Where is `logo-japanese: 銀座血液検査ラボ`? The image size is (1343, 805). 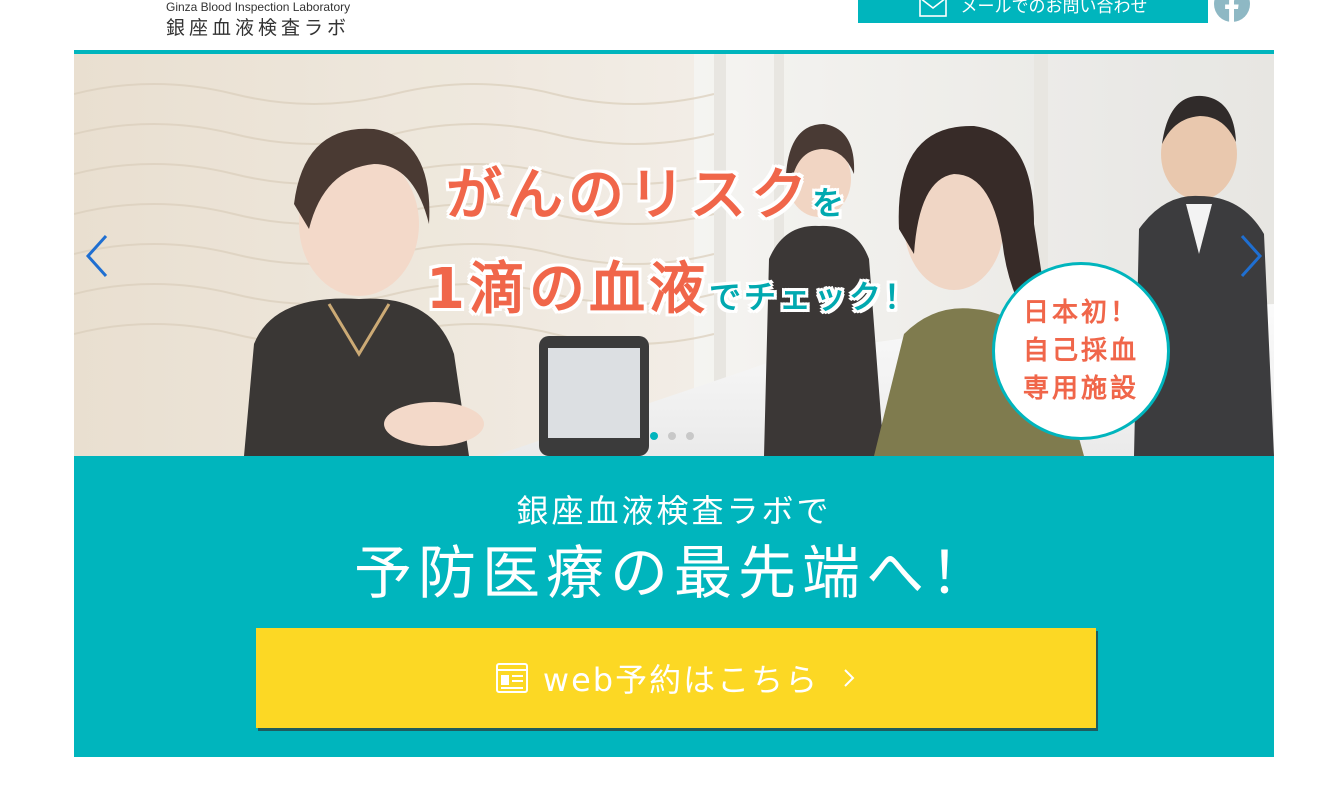
logo-japanese: 銀座血液検査ラボ is located at coordinates (258, 28).